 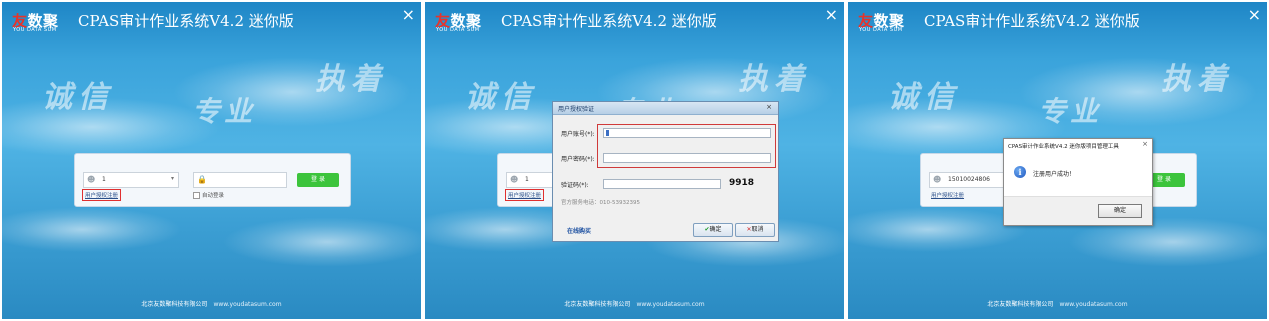 I want to click on username-value: 15010024806, so click(x=969, y=179).